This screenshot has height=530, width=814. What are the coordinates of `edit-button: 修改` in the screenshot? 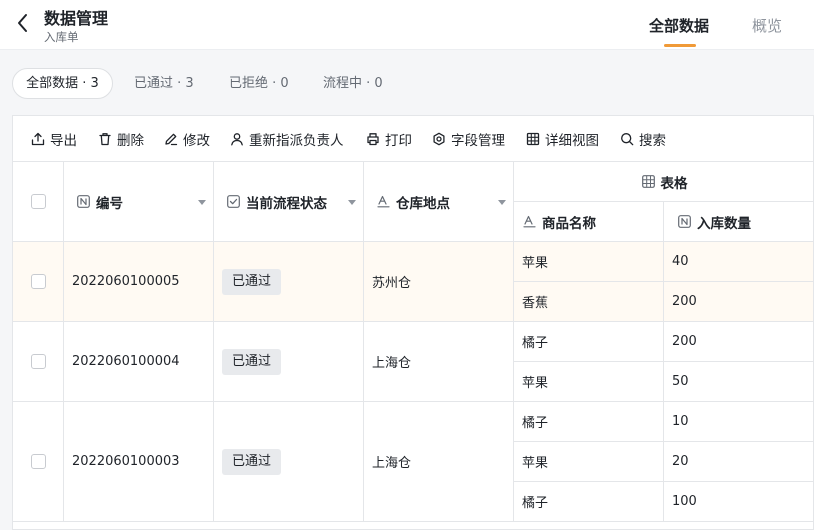 It's located at (187, 139).